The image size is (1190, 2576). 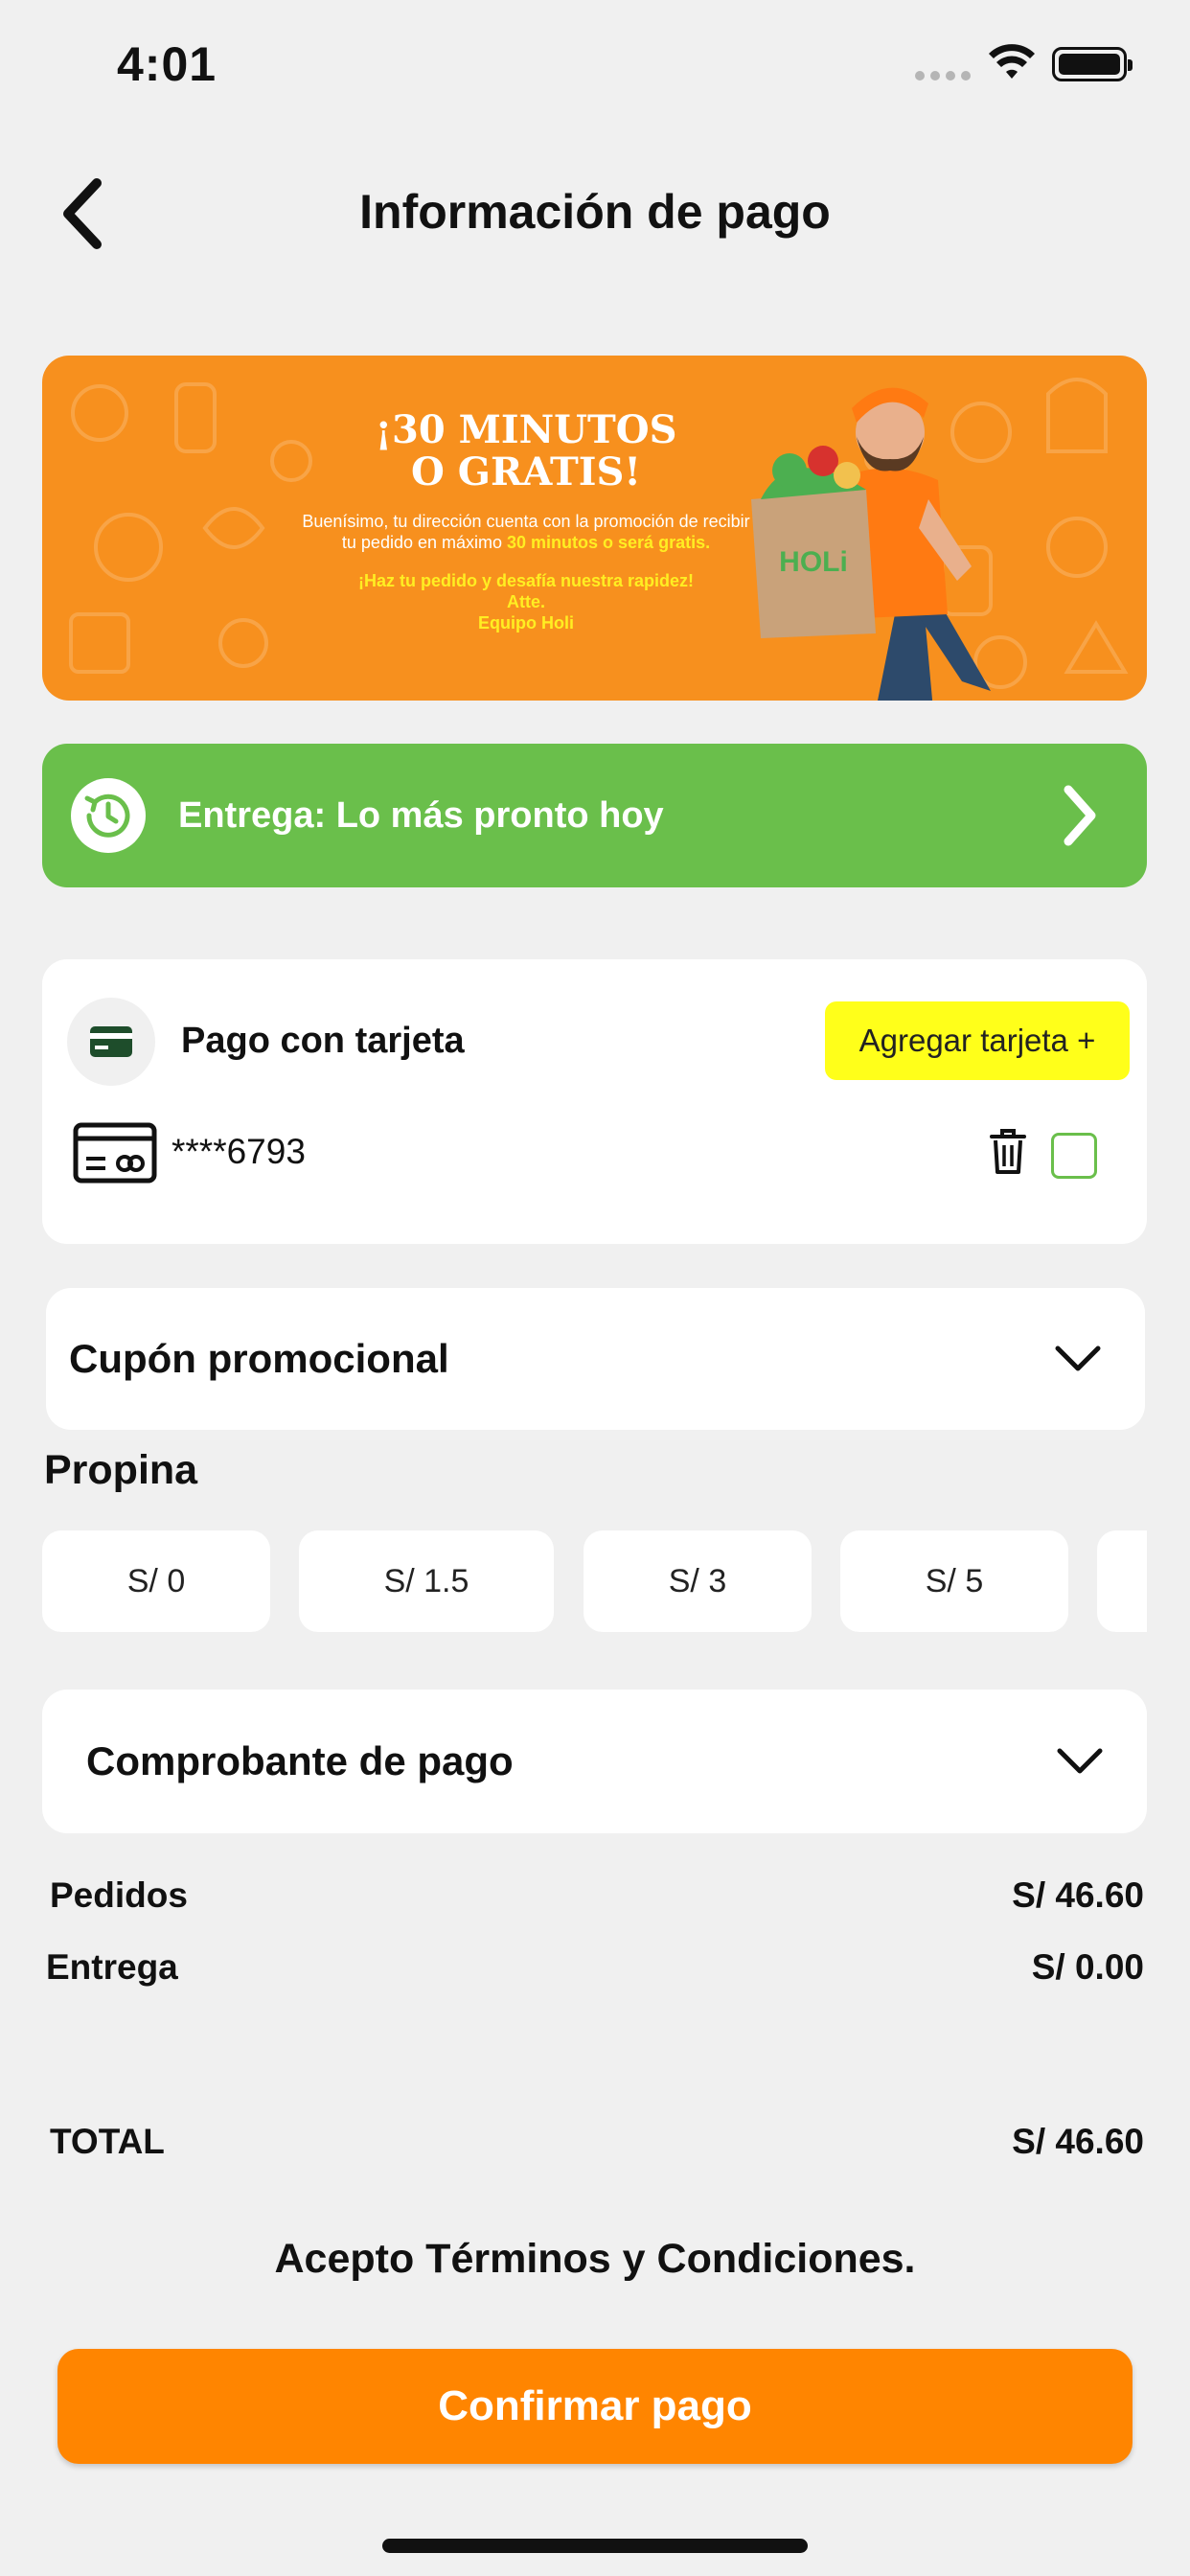 What do you see at coordinates (1074, 1156) in the screenshot?
I see `card-select-checkbox` at bounding box center [1074, 1156].